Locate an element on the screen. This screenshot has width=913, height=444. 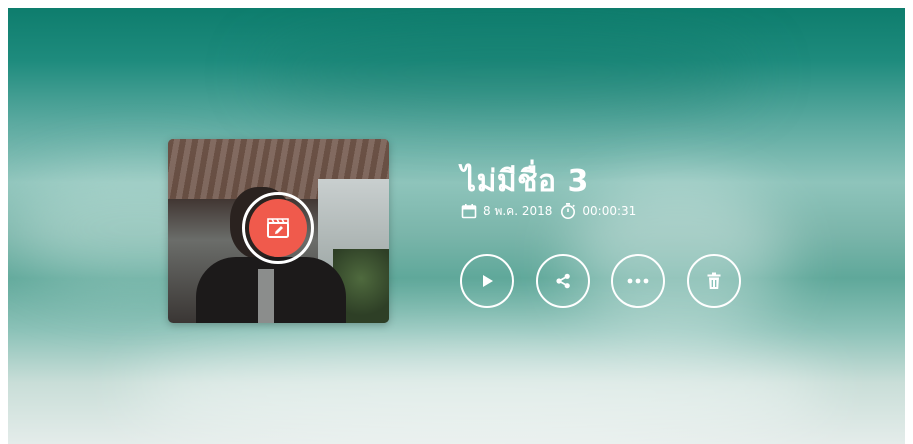
play-button is located at coordinates (487, 281).